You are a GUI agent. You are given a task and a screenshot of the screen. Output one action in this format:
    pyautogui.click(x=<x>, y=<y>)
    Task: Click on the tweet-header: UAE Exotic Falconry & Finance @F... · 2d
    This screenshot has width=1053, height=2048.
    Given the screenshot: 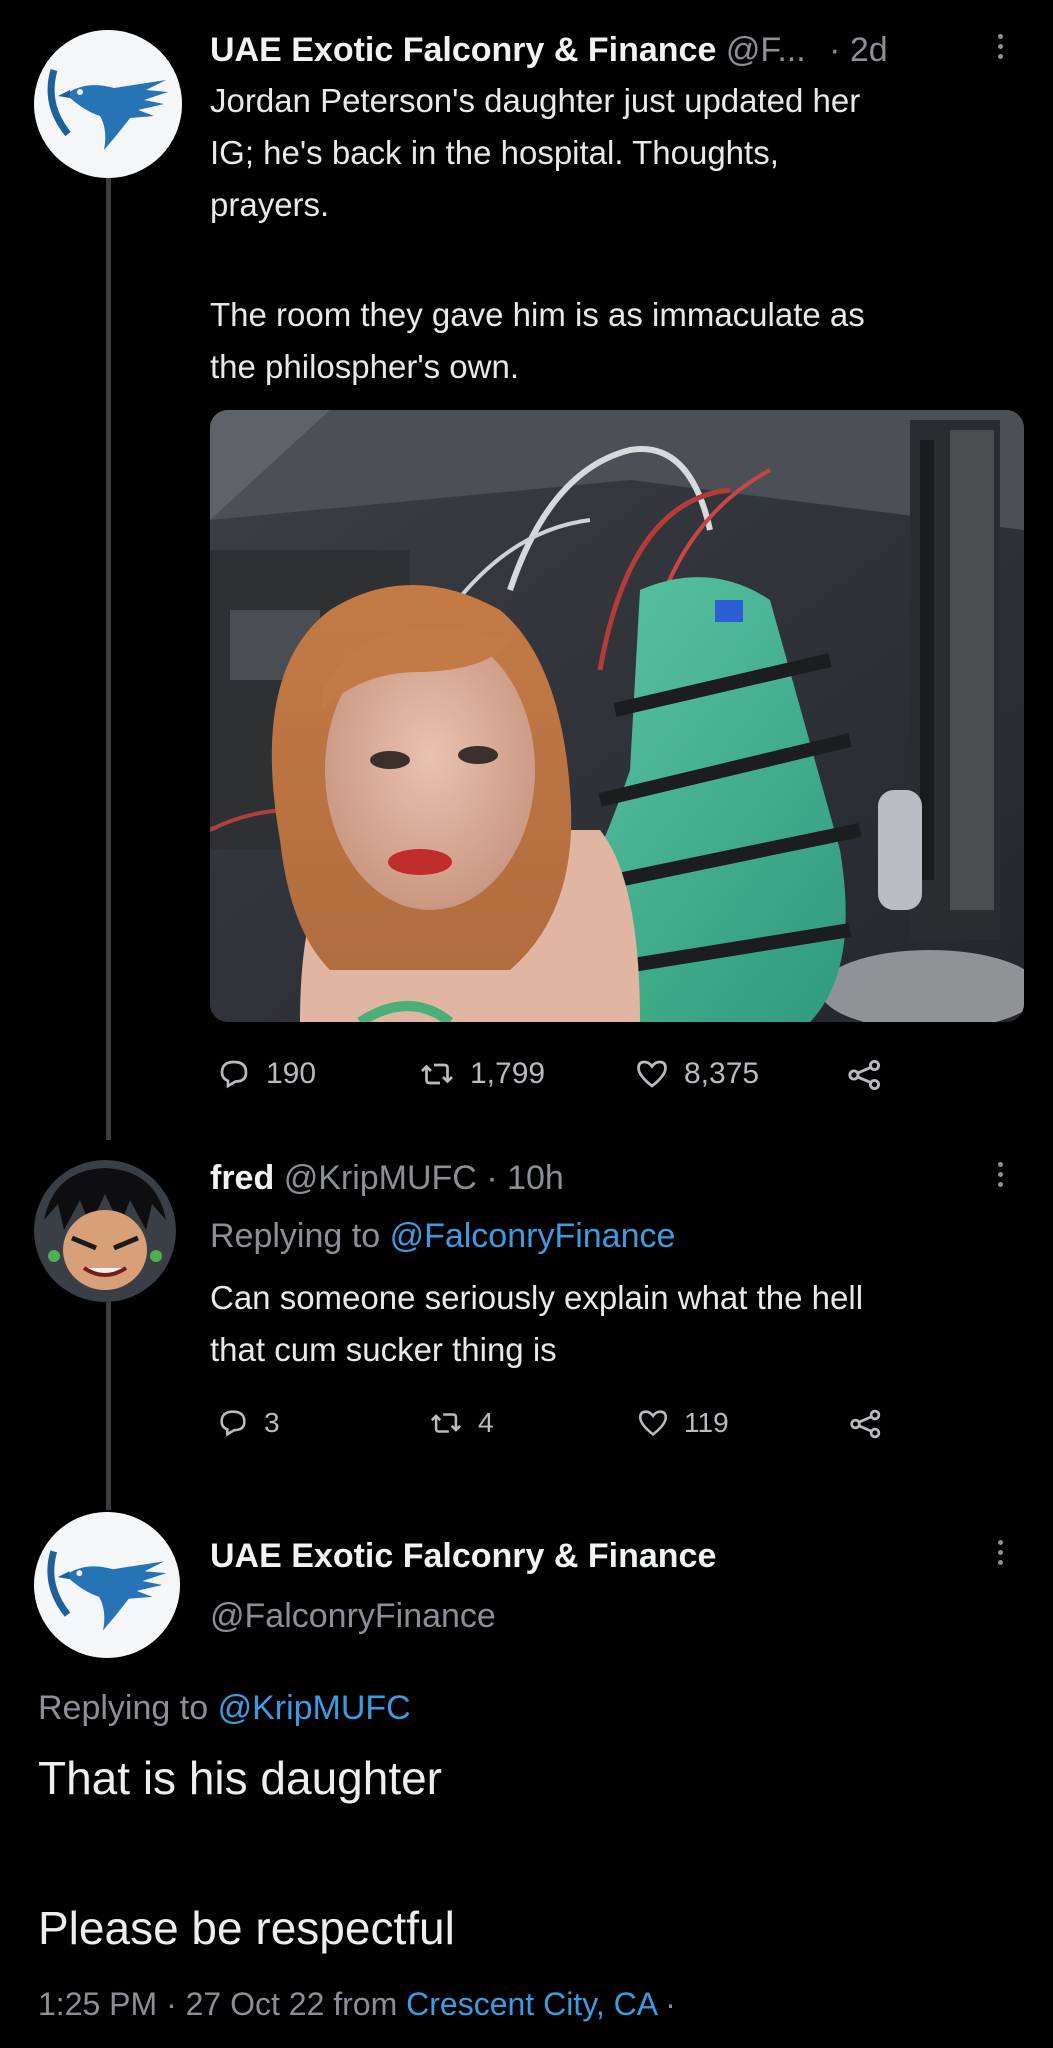 What is the action you would take?
    pyautogui.click(x=549, y=50)
    